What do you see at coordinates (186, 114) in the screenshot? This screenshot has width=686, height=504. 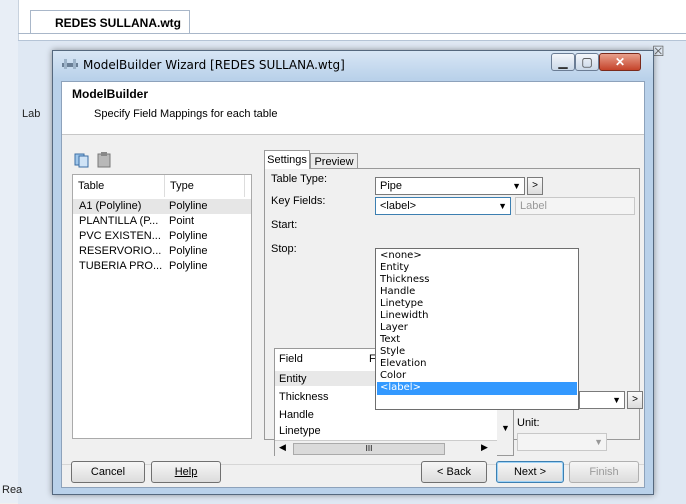 I see `header-subtitle: Specify Field Mappings for each table` at bounding box center [186, 114].